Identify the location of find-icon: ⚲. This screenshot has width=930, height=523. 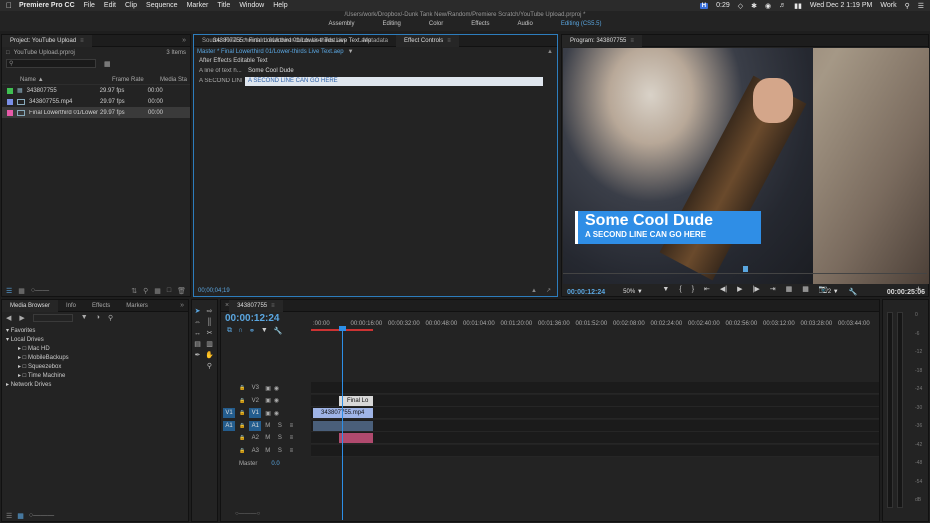
(145, 291).